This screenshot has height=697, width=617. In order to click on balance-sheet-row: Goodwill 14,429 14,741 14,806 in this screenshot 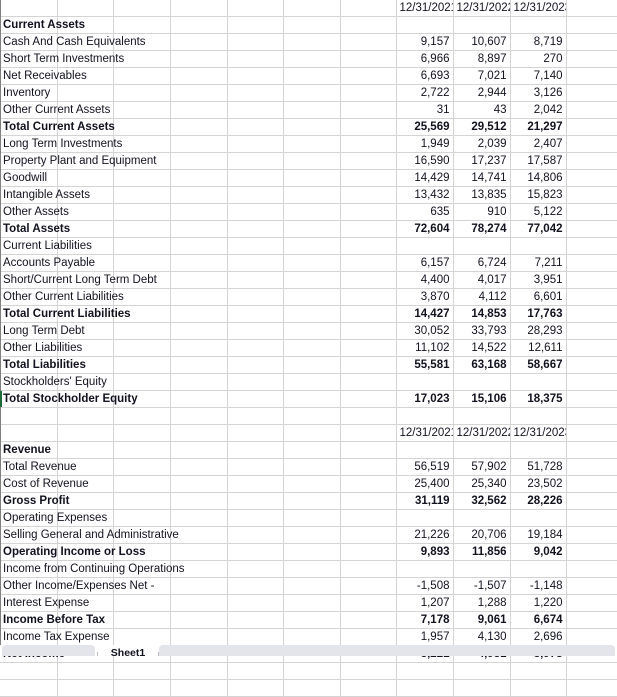, I will do `click(308, 178)`.